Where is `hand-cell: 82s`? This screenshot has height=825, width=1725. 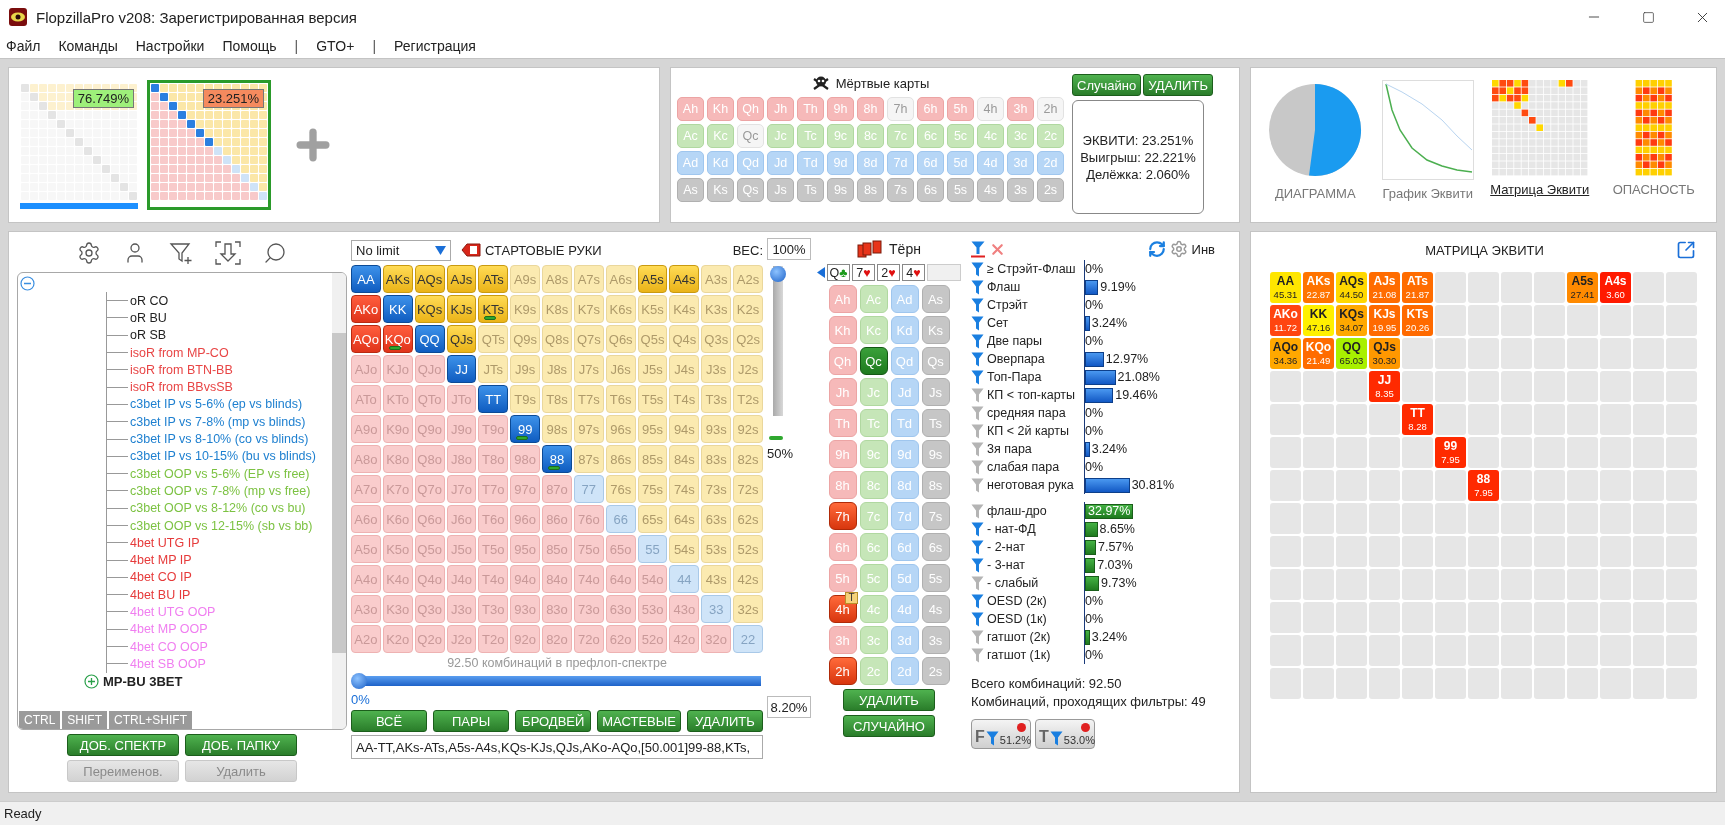
hand-cell: 82s is located at coordinates (748, 459).